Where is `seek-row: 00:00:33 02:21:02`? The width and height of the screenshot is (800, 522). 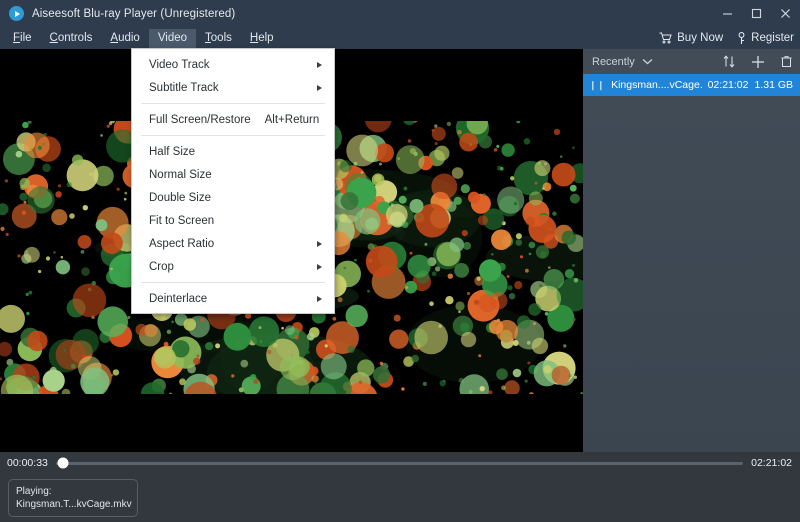
seek-row: 00:00:33 02:21:02 is located at coordinates (400, 463).